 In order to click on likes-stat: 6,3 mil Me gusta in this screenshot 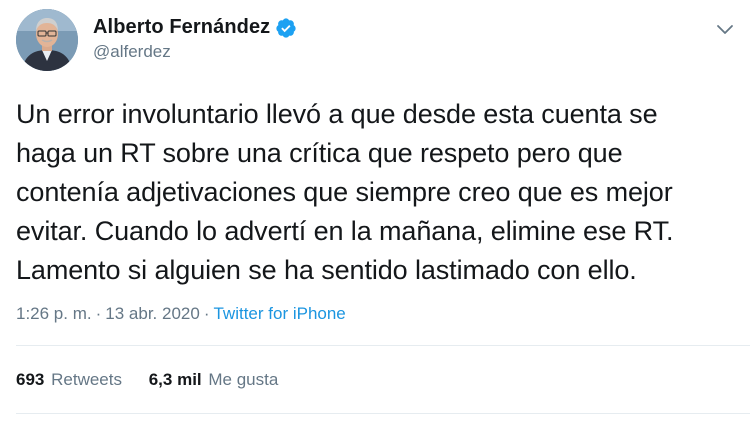, I will do `click(214, 380)`.